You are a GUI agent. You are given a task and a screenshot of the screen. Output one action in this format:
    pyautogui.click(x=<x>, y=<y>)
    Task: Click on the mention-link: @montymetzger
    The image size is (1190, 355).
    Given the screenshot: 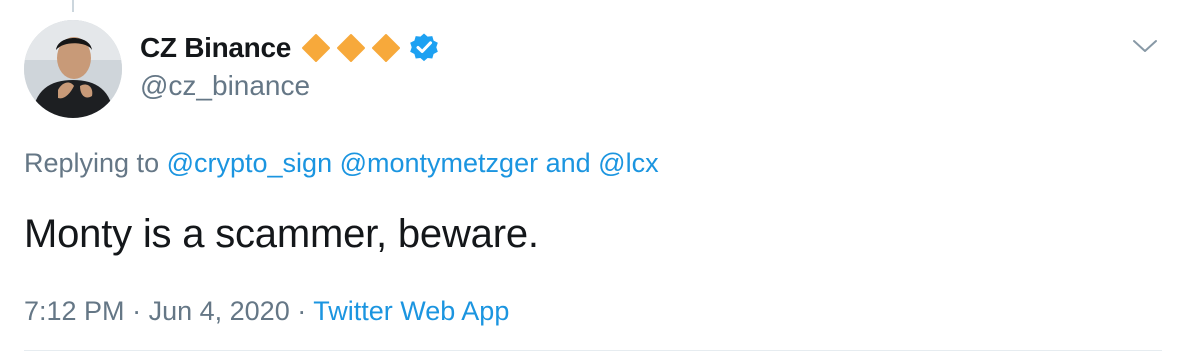 What is the action you would take?
    pyautogui.click(x=439, y=163)
    